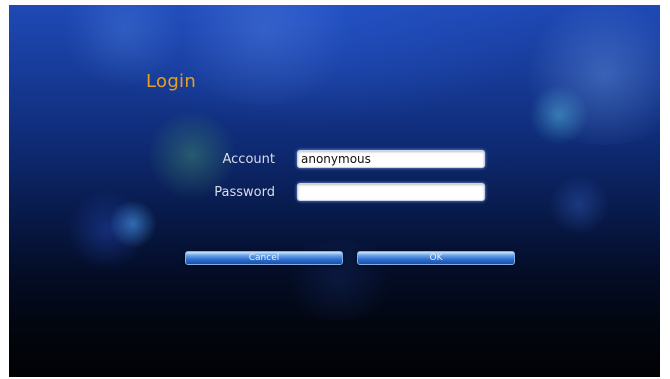  What do you see at coordinates (436, 258) in the screenshot?
I see `ok-button: OK` at bounding box center [436, 258].